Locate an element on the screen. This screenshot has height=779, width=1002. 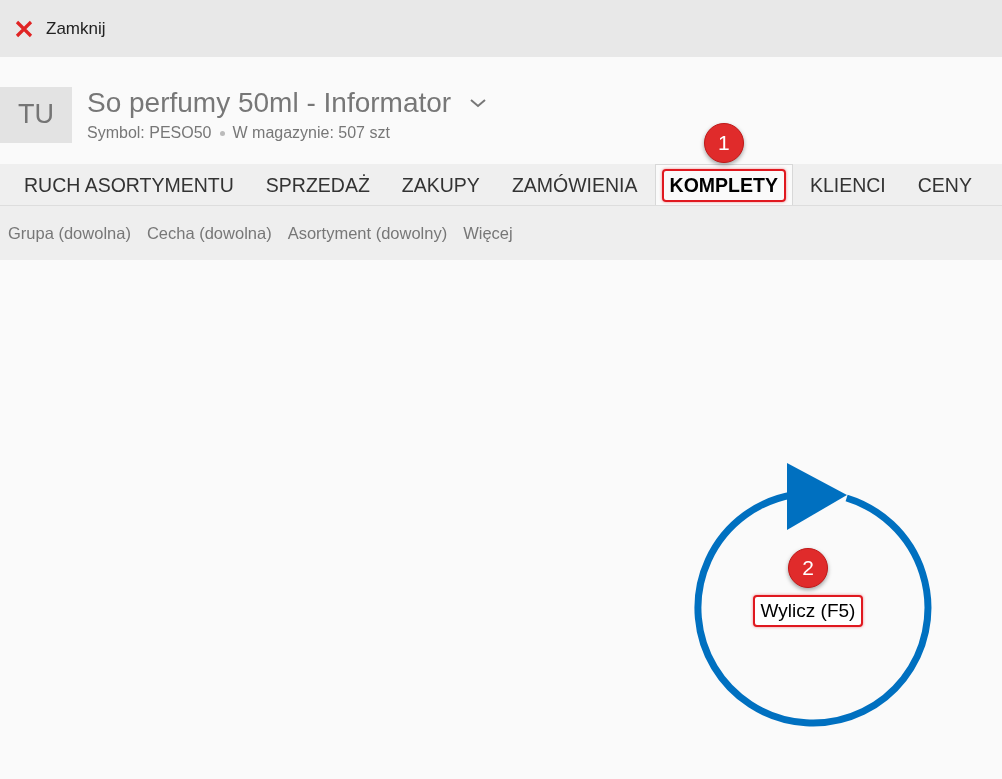
chevron-down-icon is located at coordinates (478, 103).